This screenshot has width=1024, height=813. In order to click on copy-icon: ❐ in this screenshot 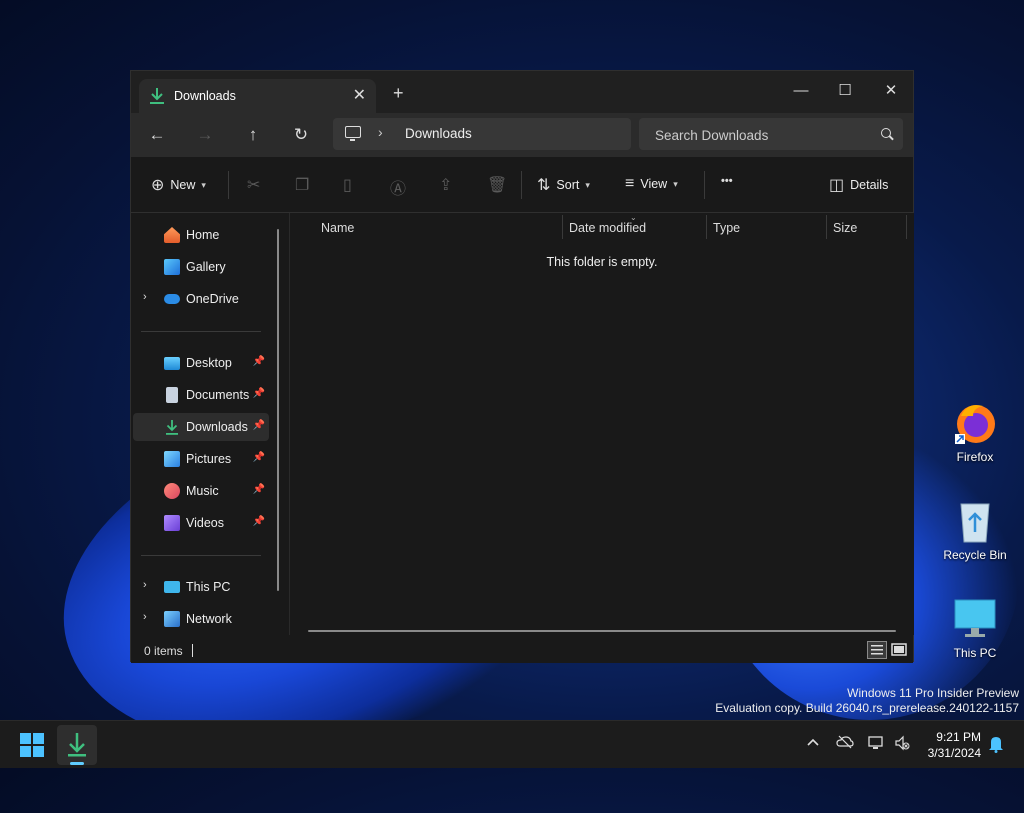, I will do `click(302, 185)`.